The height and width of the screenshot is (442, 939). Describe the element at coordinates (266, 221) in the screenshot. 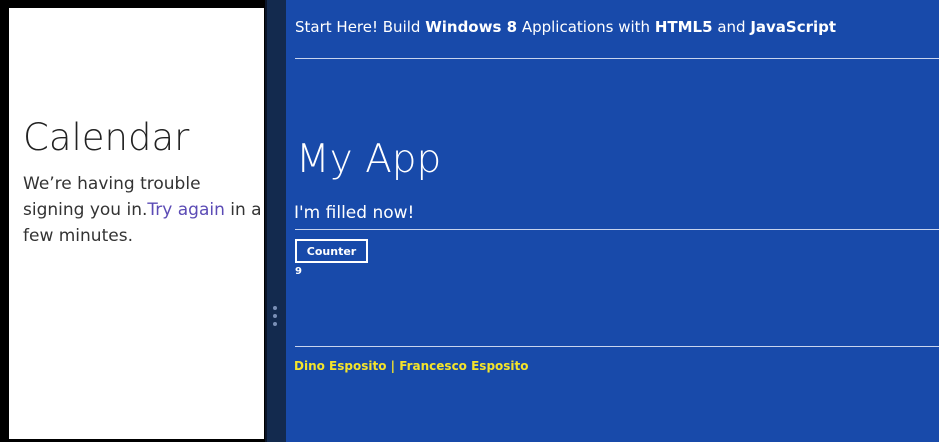

I see `splitter-edge` at that location.